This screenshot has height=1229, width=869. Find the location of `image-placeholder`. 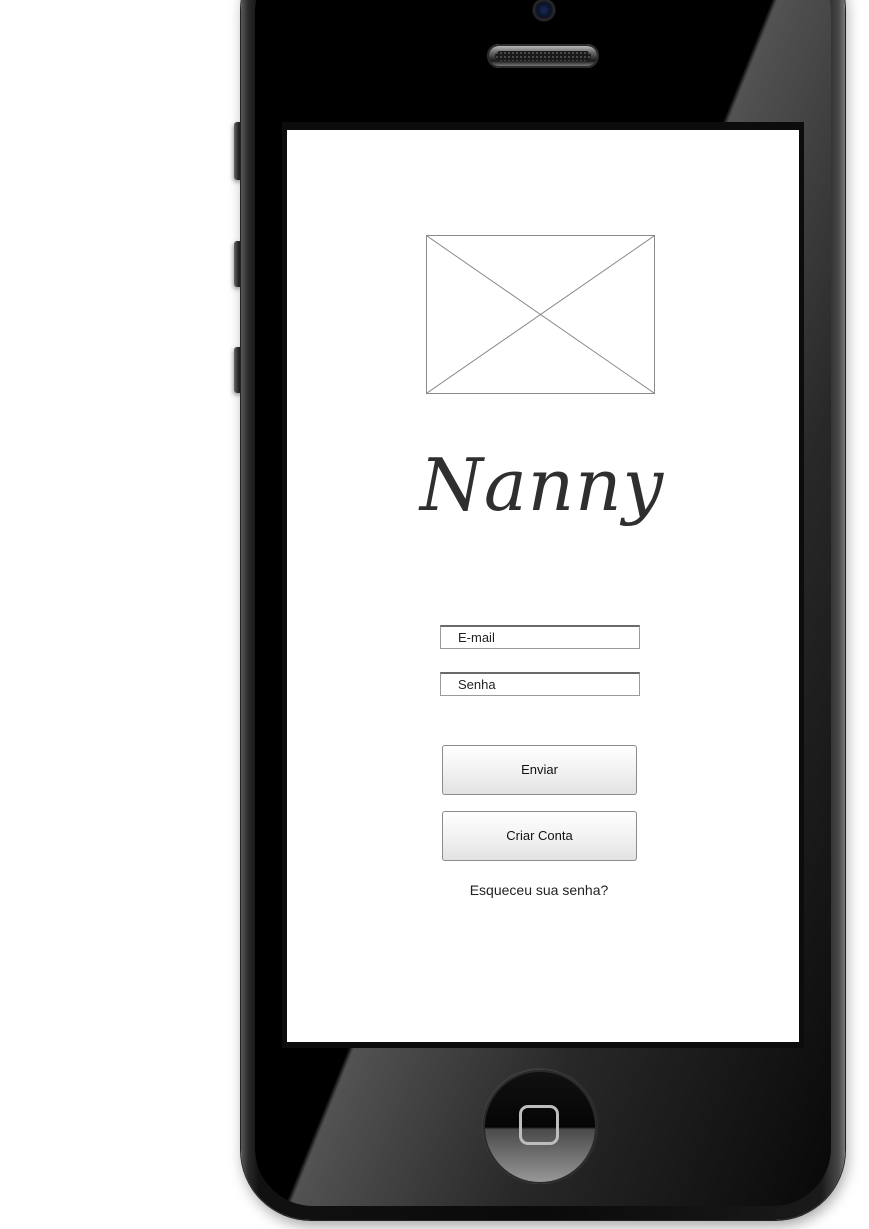

image-placeholder is located at coordinates (540, 314).